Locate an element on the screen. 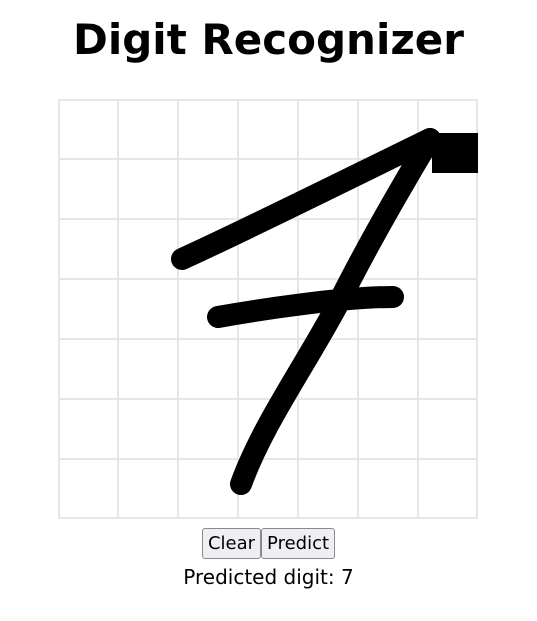 The image size is (537, 621). clear-button: Clear is located at coordinates (231, 543).